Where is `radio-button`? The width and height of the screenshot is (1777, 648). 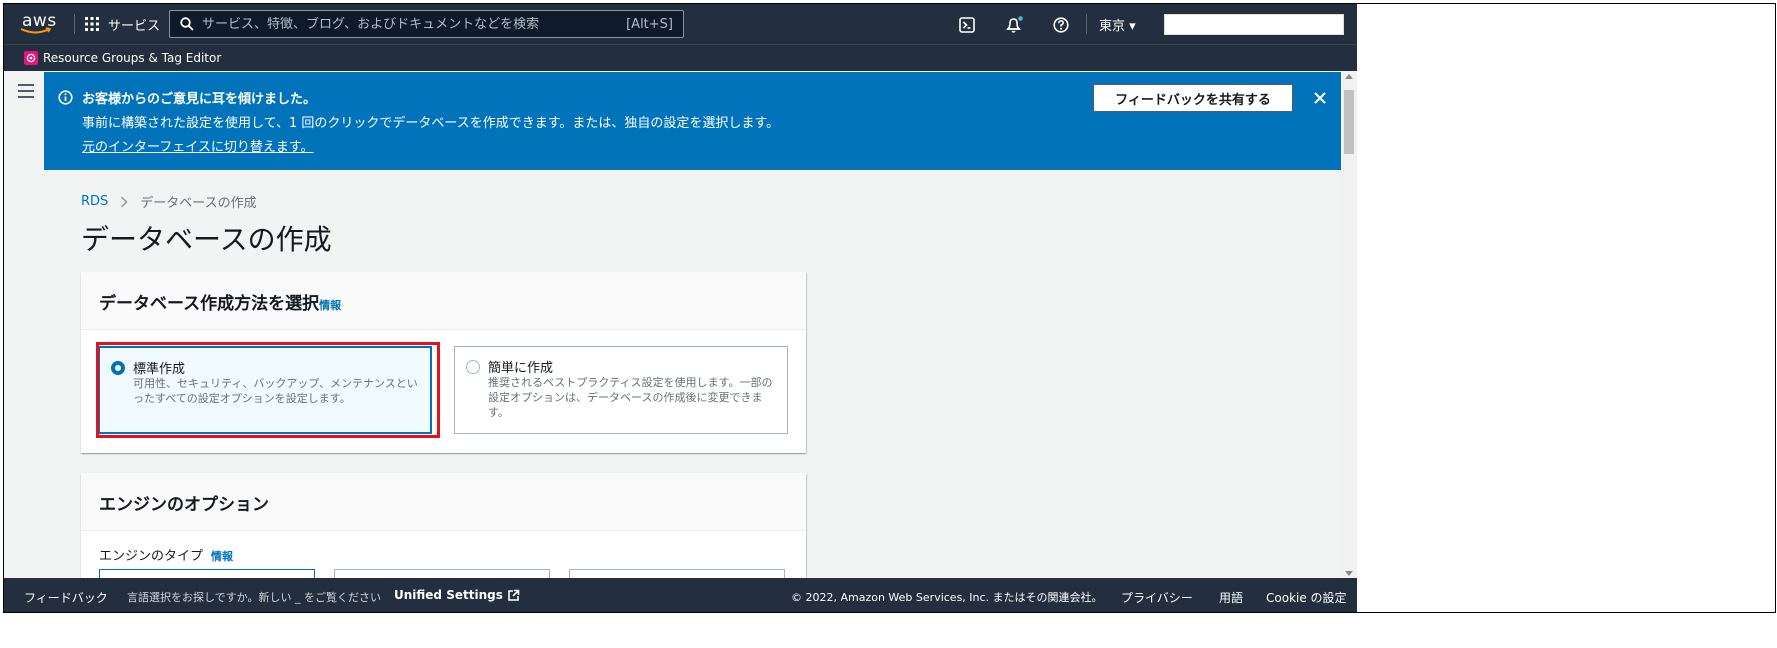 radio-button is located at coordinates (473, 367).